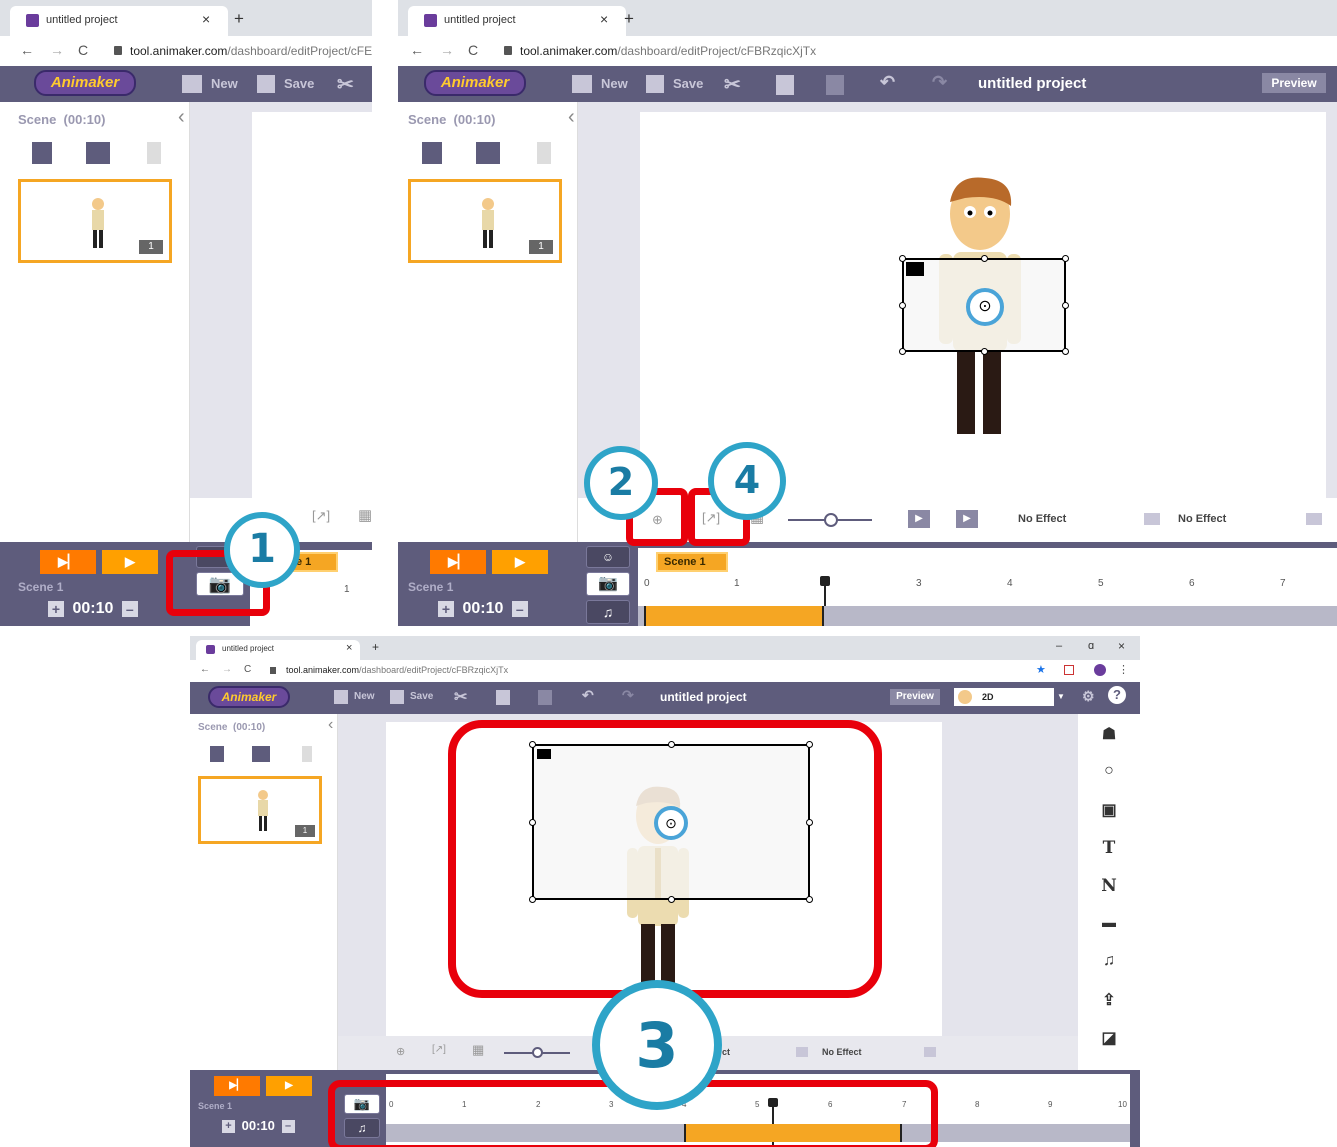 Image resolution: width=1337 pixels, height=1147 pixels. Describe the element at coordinates (588, 695) in the screenshot. I see `undo-icon: ↶` at that location.